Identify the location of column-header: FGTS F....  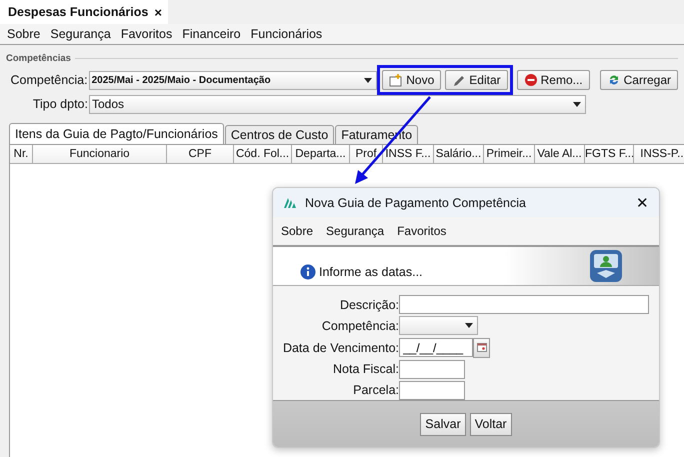
(609, 154).